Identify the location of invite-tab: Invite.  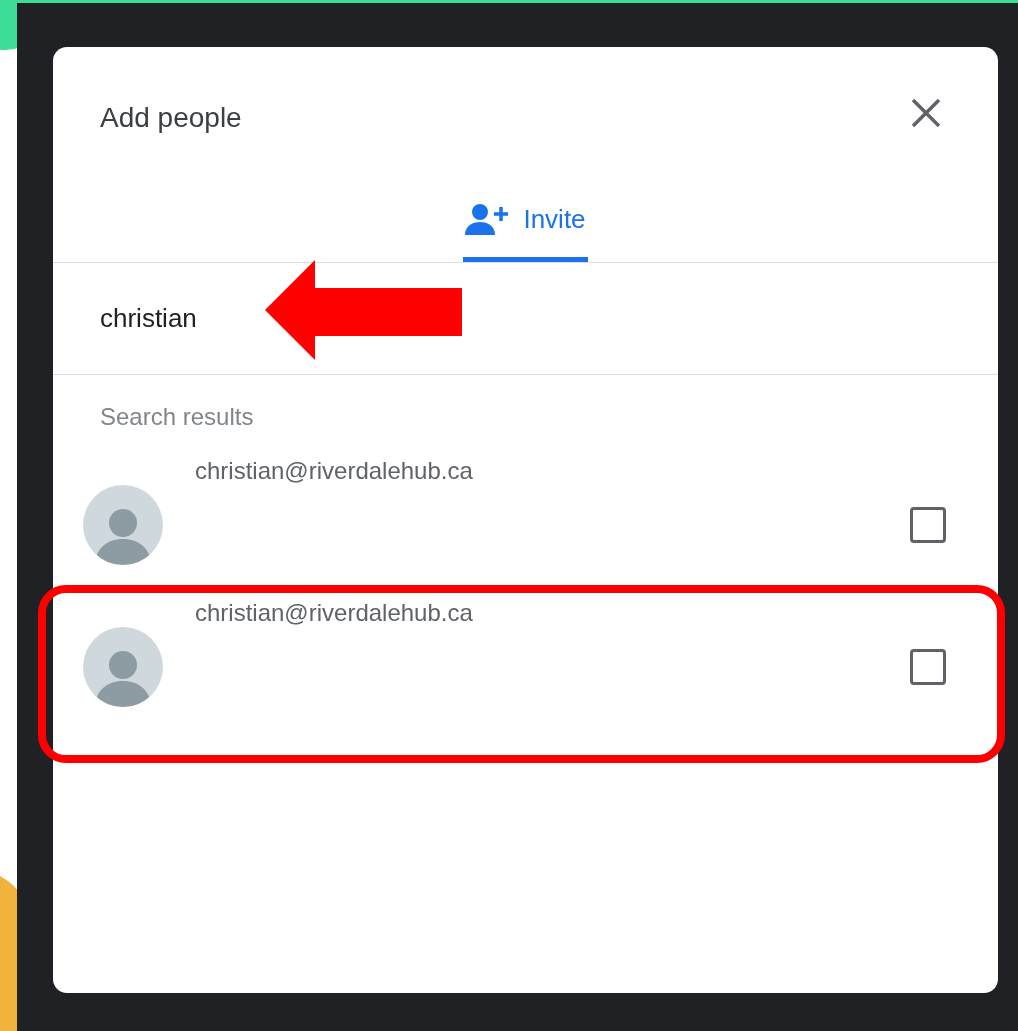
(525, 221).